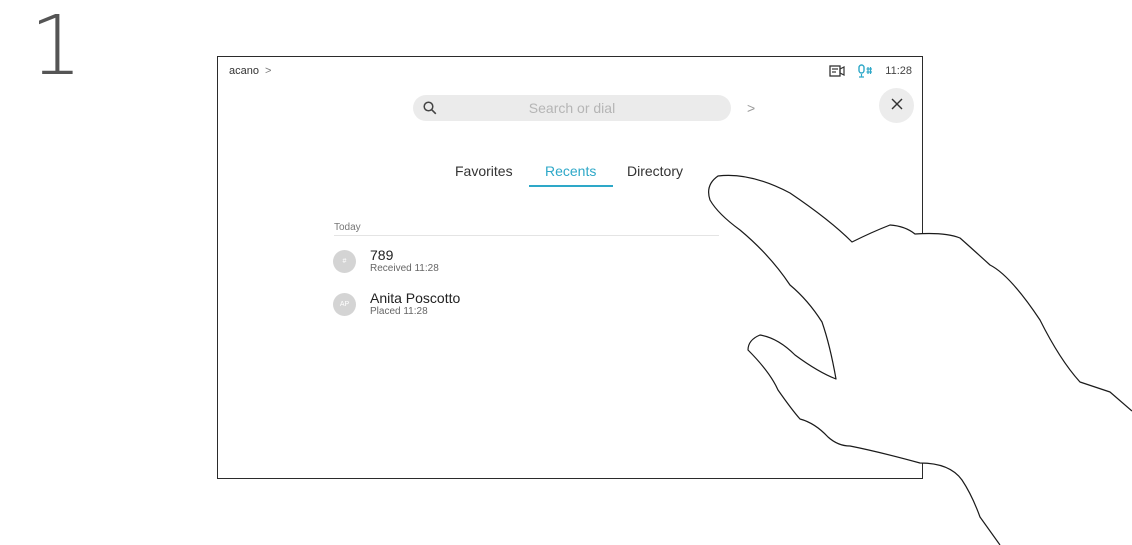 The image size is (1132, 545). I want to click on contact-name: Anita Poscotto, so click(415, 298).